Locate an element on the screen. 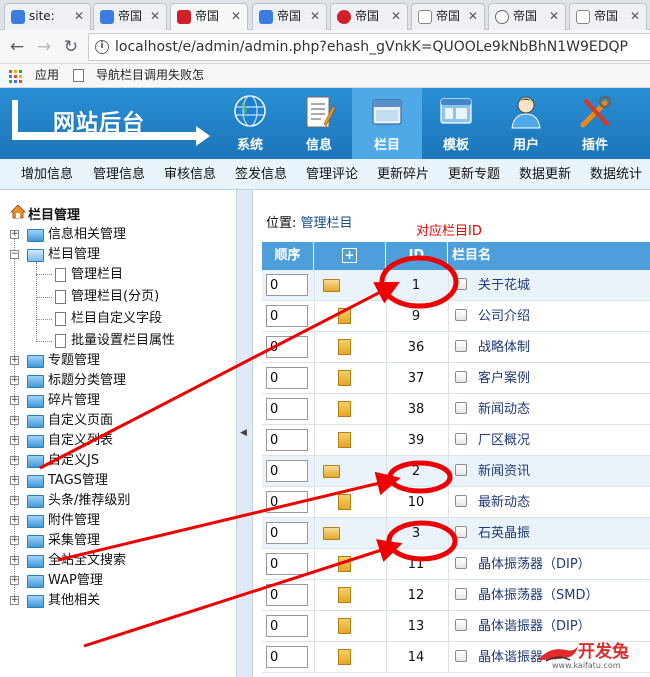  tree-item-headline: + 头条/推荐级别 is located at coordinates (118, 501).